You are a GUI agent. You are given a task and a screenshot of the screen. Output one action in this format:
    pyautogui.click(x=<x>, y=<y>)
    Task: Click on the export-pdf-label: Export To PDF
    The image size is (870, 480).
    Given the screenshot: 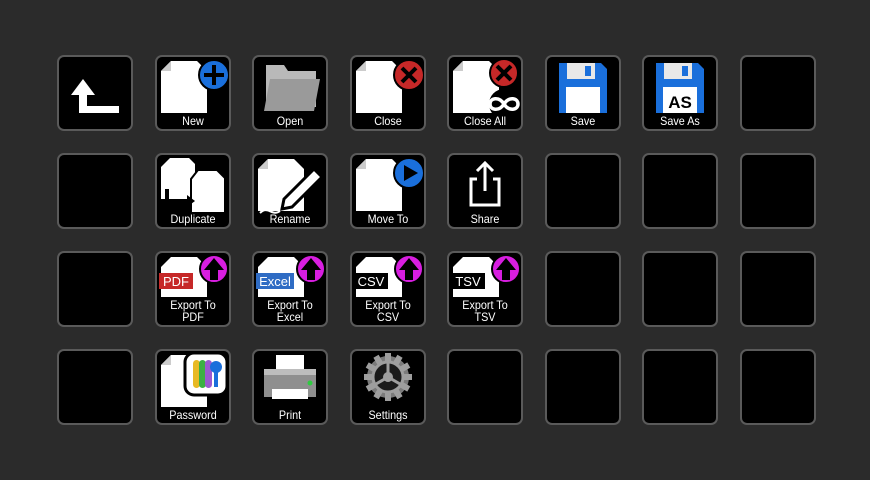 What is the action you would take?
    pyautogui.click(x=192, y=311)
    